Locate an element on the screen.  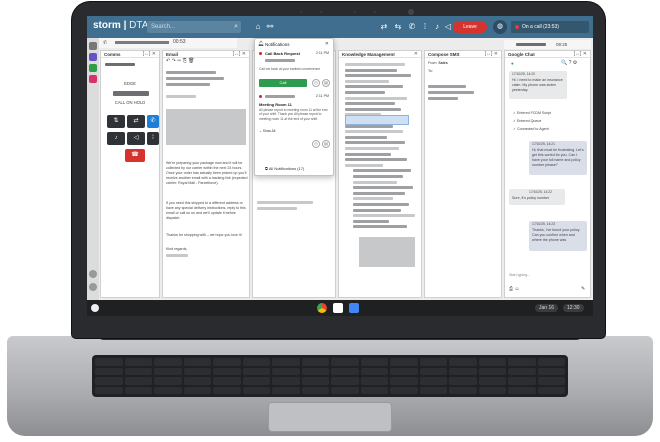
user-icon is located at coordinates (93, 46).